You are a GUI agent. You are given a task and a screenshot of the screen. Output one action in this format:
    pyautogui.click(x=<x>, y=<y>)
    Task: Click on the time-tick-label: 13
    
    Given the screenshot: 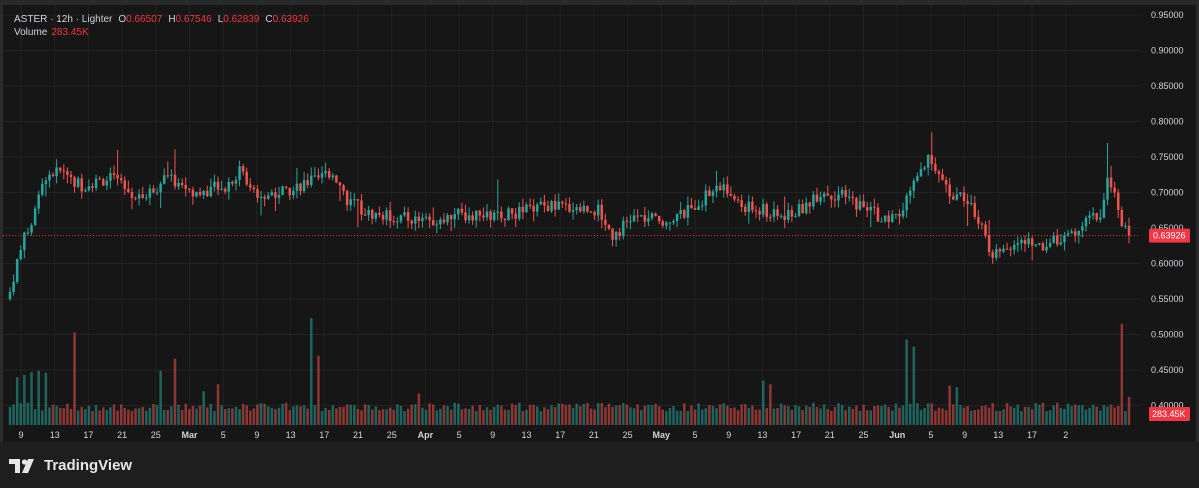 What is the action you would take?
    pyautogui.click(x=762, y=435)
    